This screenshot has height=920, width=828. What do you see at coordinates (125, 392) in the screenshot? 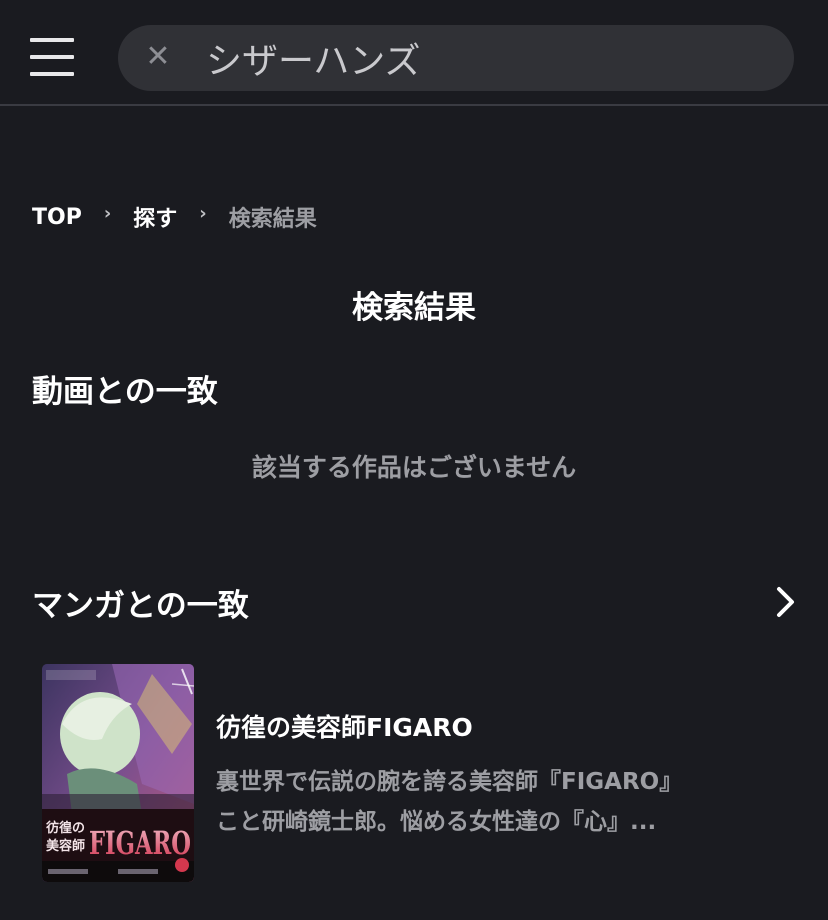
I see `video-section-title: 動画との一致` at bounding box center [125, 392].